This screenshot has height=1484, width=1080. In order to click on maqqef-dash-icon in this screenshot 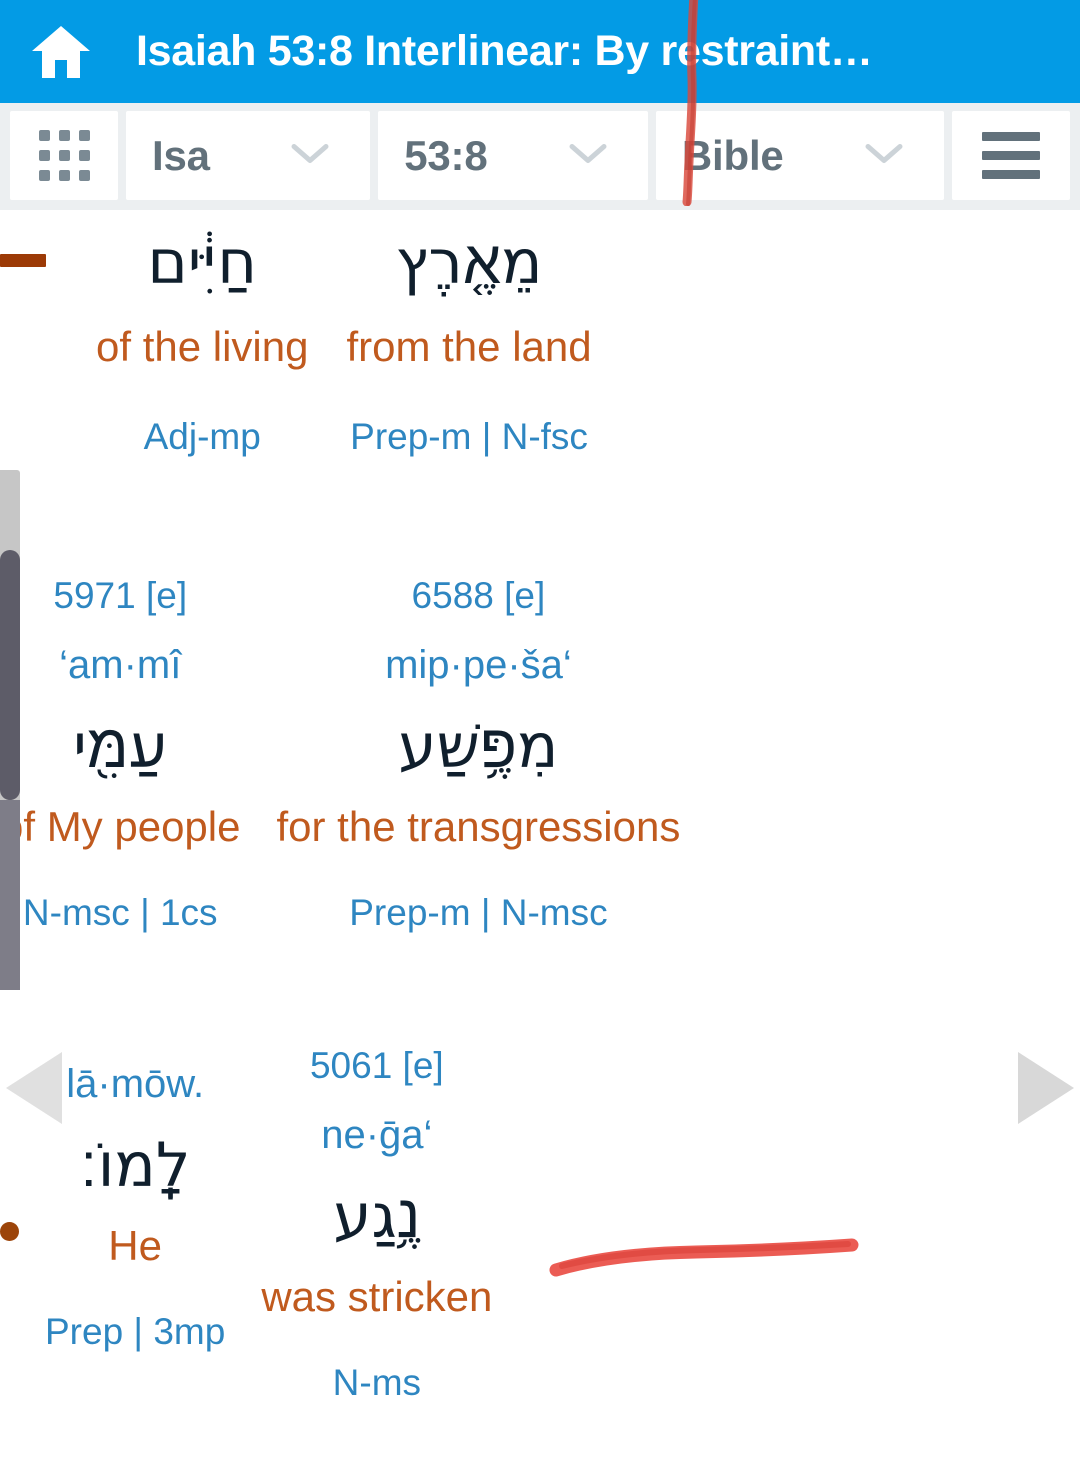, I will do `click(23, 260)`.